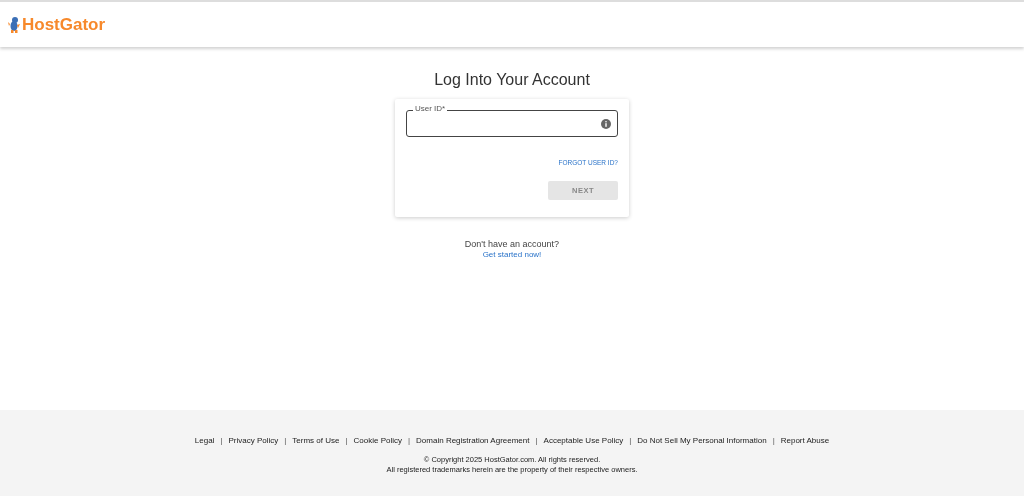 The height and width of the screenshot is (496, 1024). Describe the element at coordinates (512, 254) in the screenshot. I see `get-started-link: Get started now!` at that location.